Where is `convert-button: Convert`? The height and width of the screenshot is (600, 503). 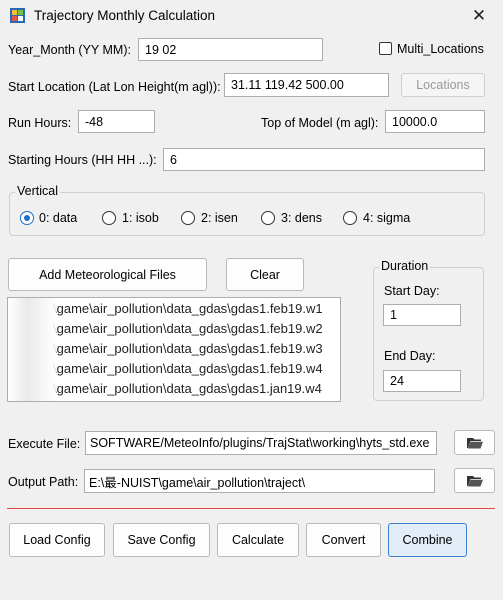
convert-button: Convert is located at coordinates (343, 540).